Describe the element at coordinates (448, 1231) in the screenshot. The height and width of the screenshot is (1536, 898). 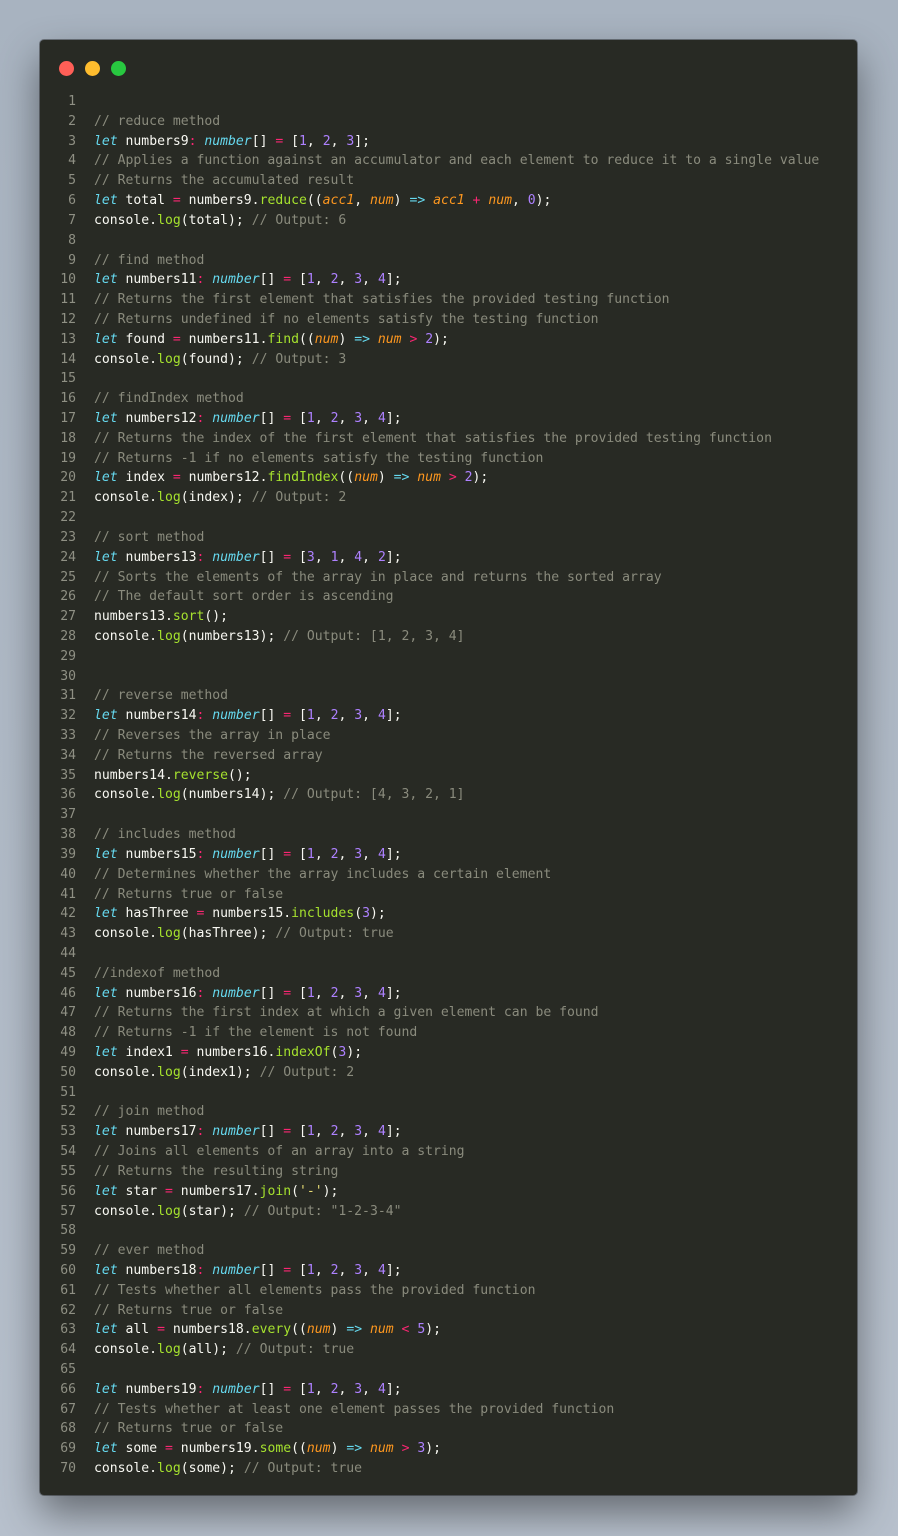
I see `code-line: 58` at that location.